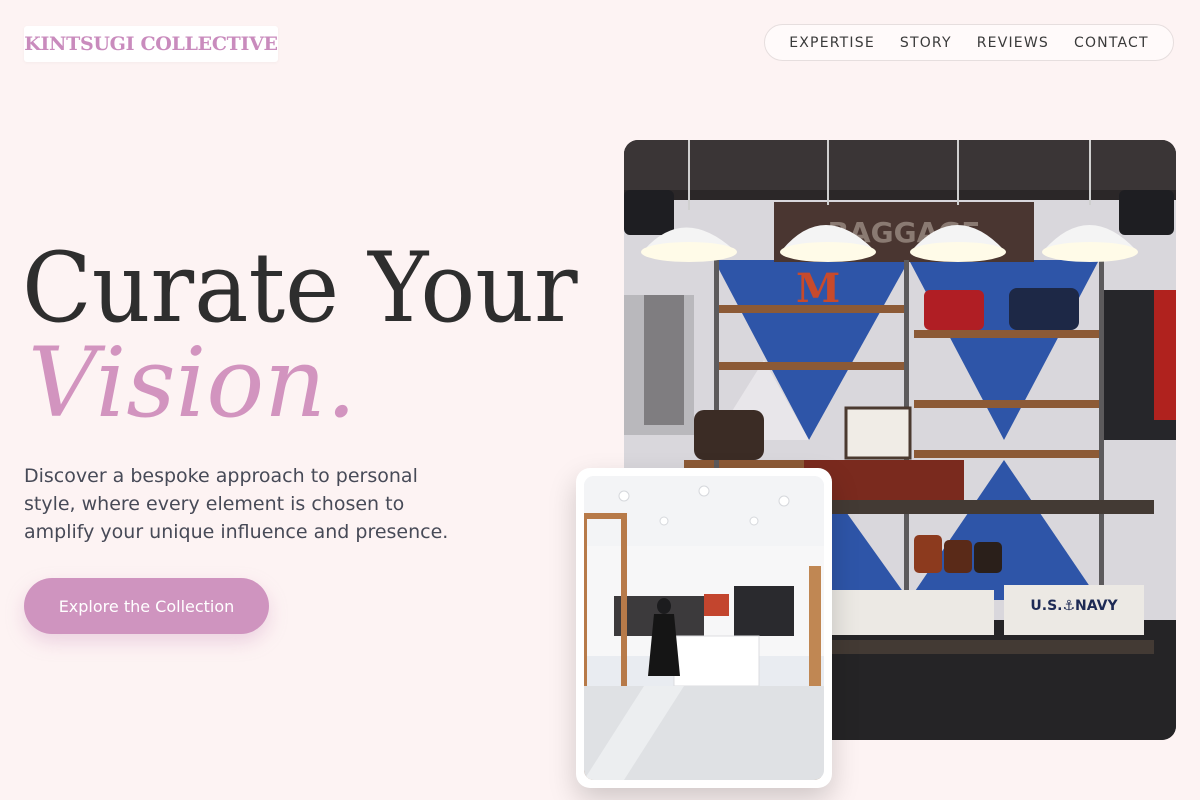  What do you see at coordinates (926, 43) in the screenshot?
I see `nav-link-story: STORY` at bounding box center [926, 43].